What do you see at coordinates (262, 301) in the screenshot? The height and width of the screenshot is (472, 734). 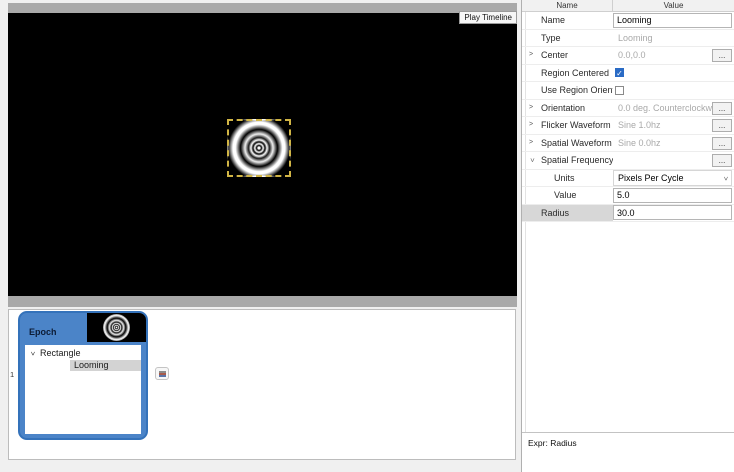 I see `preview-bottom-bar` at bounding box center [262, 301].